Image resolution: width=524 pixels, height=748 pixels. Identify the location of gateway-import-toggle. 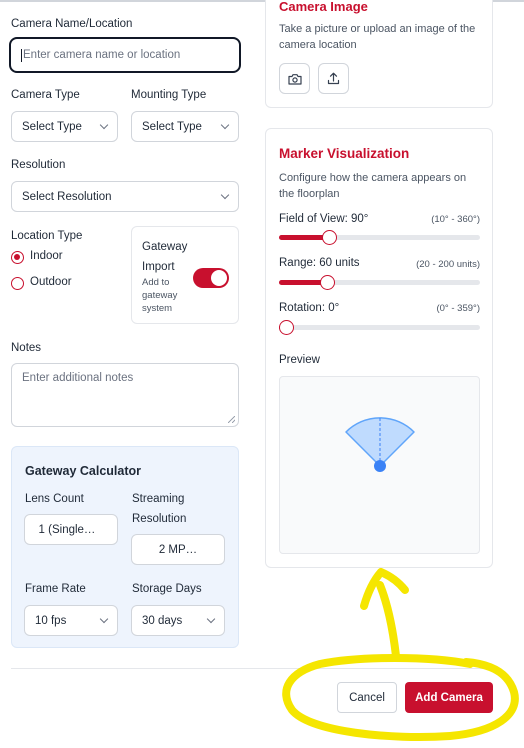
(211, 278).